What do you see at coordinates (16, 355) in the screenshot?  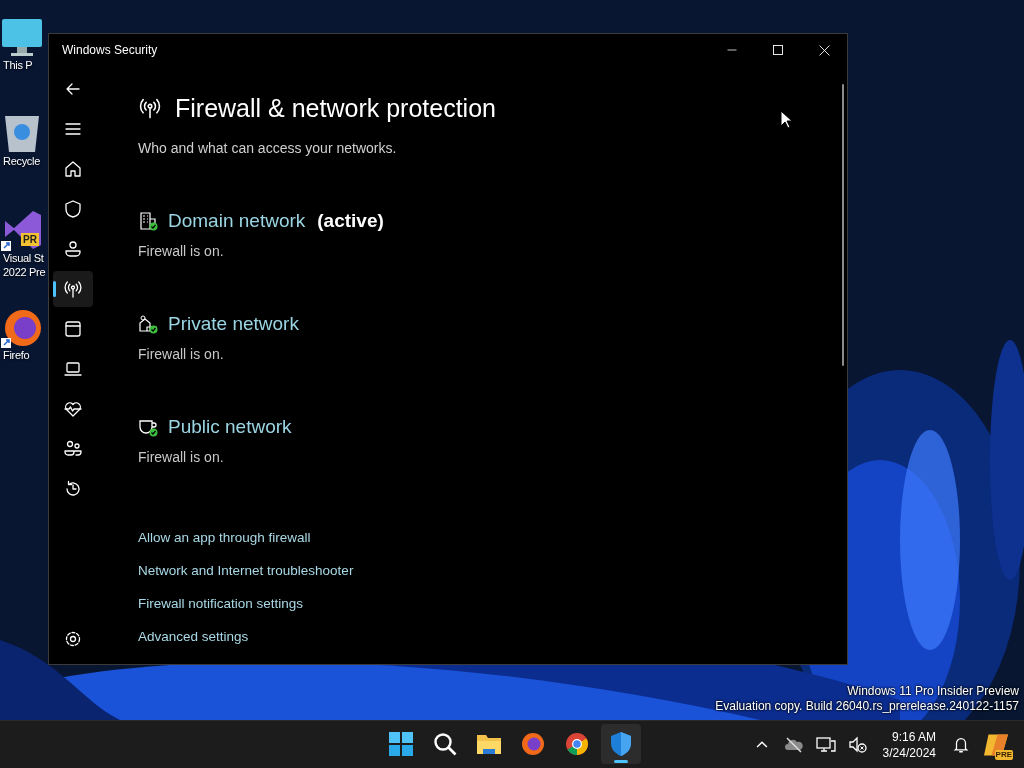 I see `desktop-icon-label: Firefo` at bounding box center [16, 355].